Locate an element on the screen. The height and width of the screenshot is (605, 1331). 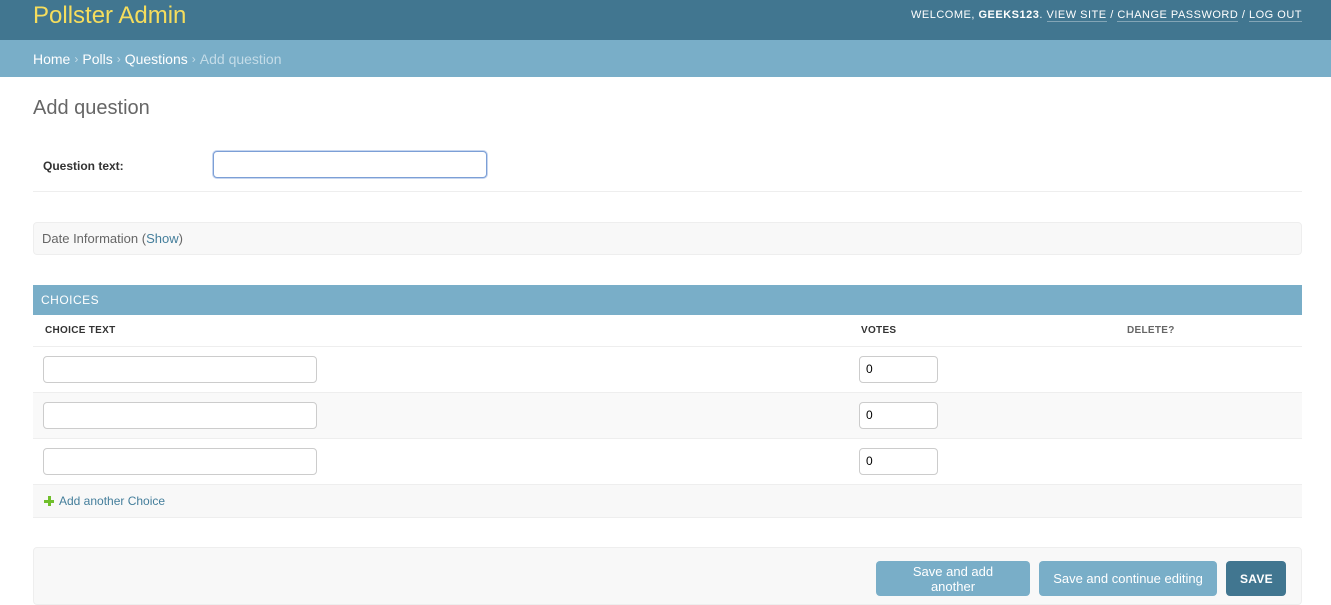
change-password-link: CHANGE PASSWORD is located at coordinates (1178, 15).